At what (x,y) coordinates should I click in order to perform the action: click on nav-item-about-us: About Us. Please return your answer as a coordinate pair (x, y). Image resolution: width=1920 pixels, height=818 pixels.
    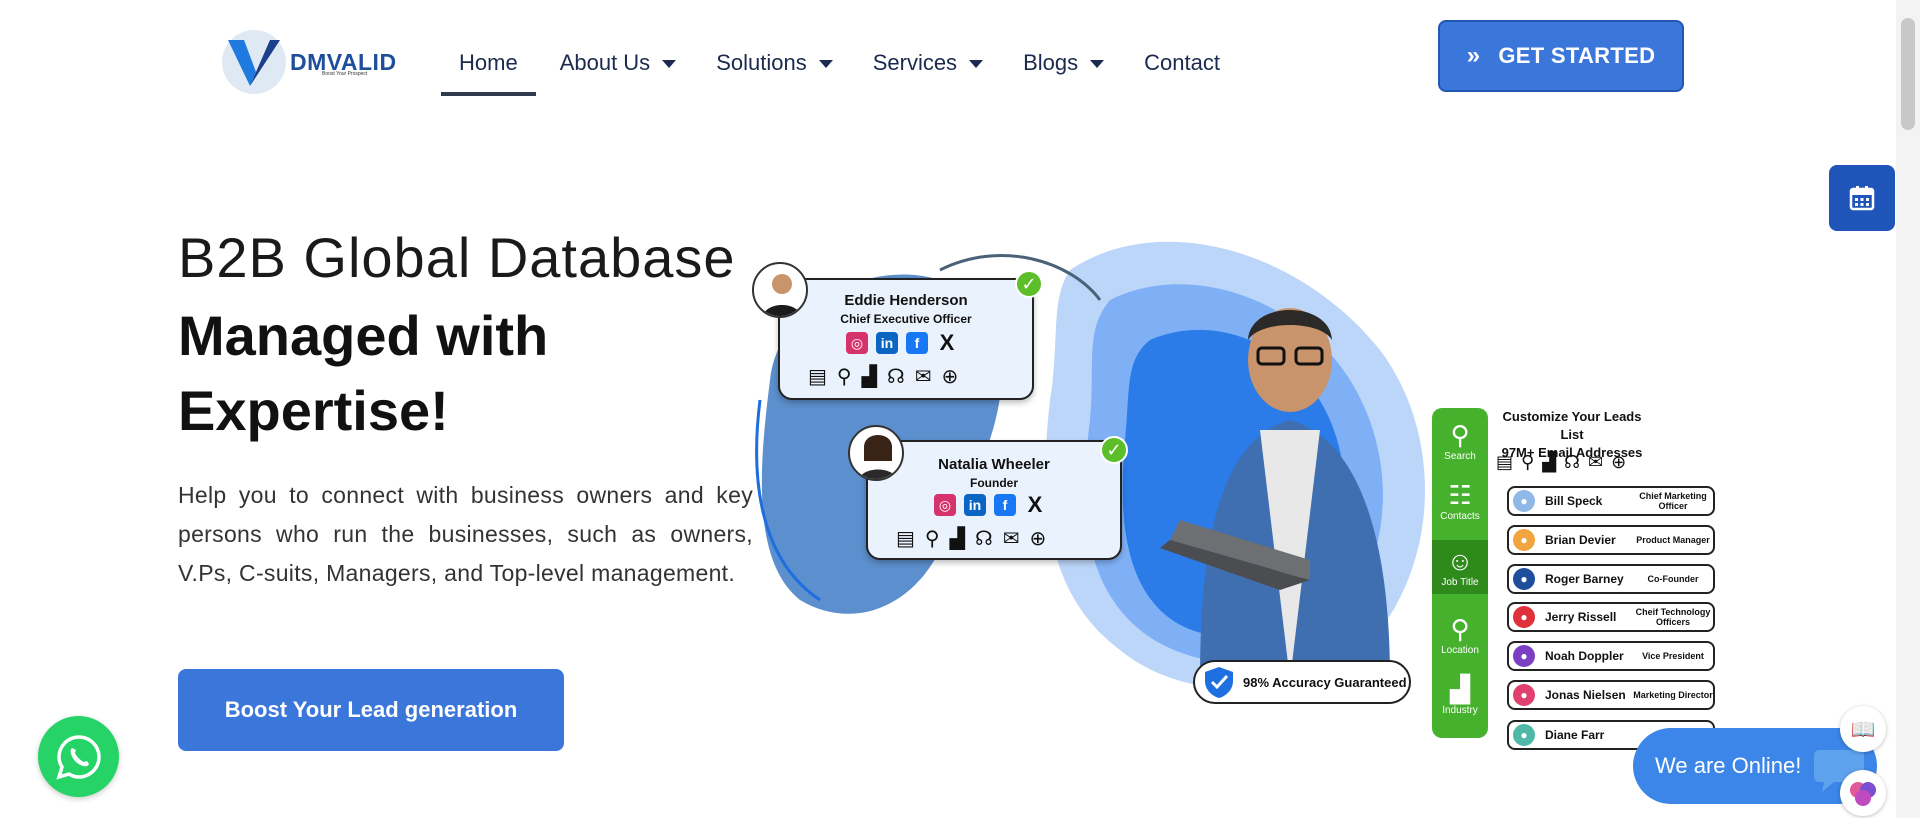
    Looking at the image, I should click on (618, 63).